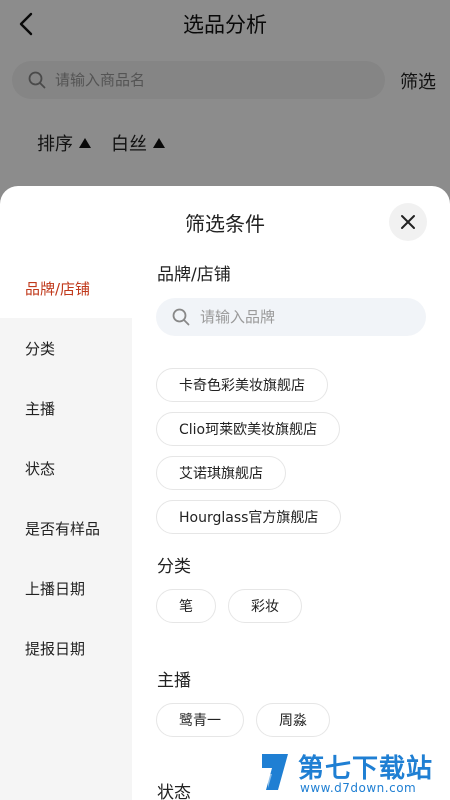 The height and width of the screenshot is (800, 450). I want to click on anchor-option-chip: 周淼, so click(293, 720).